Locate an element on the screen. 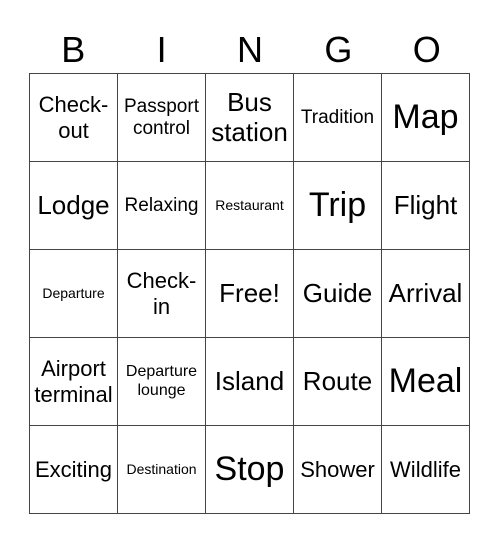  bingo-cell: Trip is located at coordinates (338, 206).